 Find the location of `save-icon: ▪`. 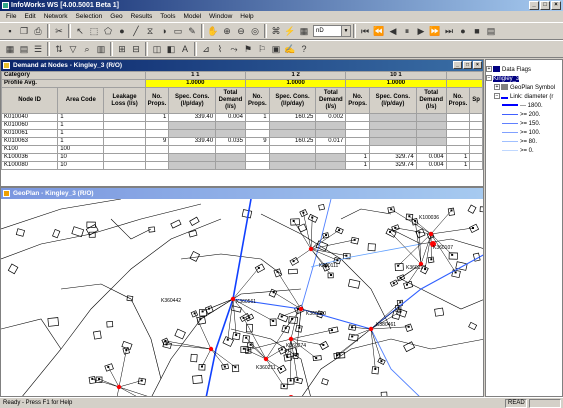

save-icon: ▪ is located at coordinates (10, 31).